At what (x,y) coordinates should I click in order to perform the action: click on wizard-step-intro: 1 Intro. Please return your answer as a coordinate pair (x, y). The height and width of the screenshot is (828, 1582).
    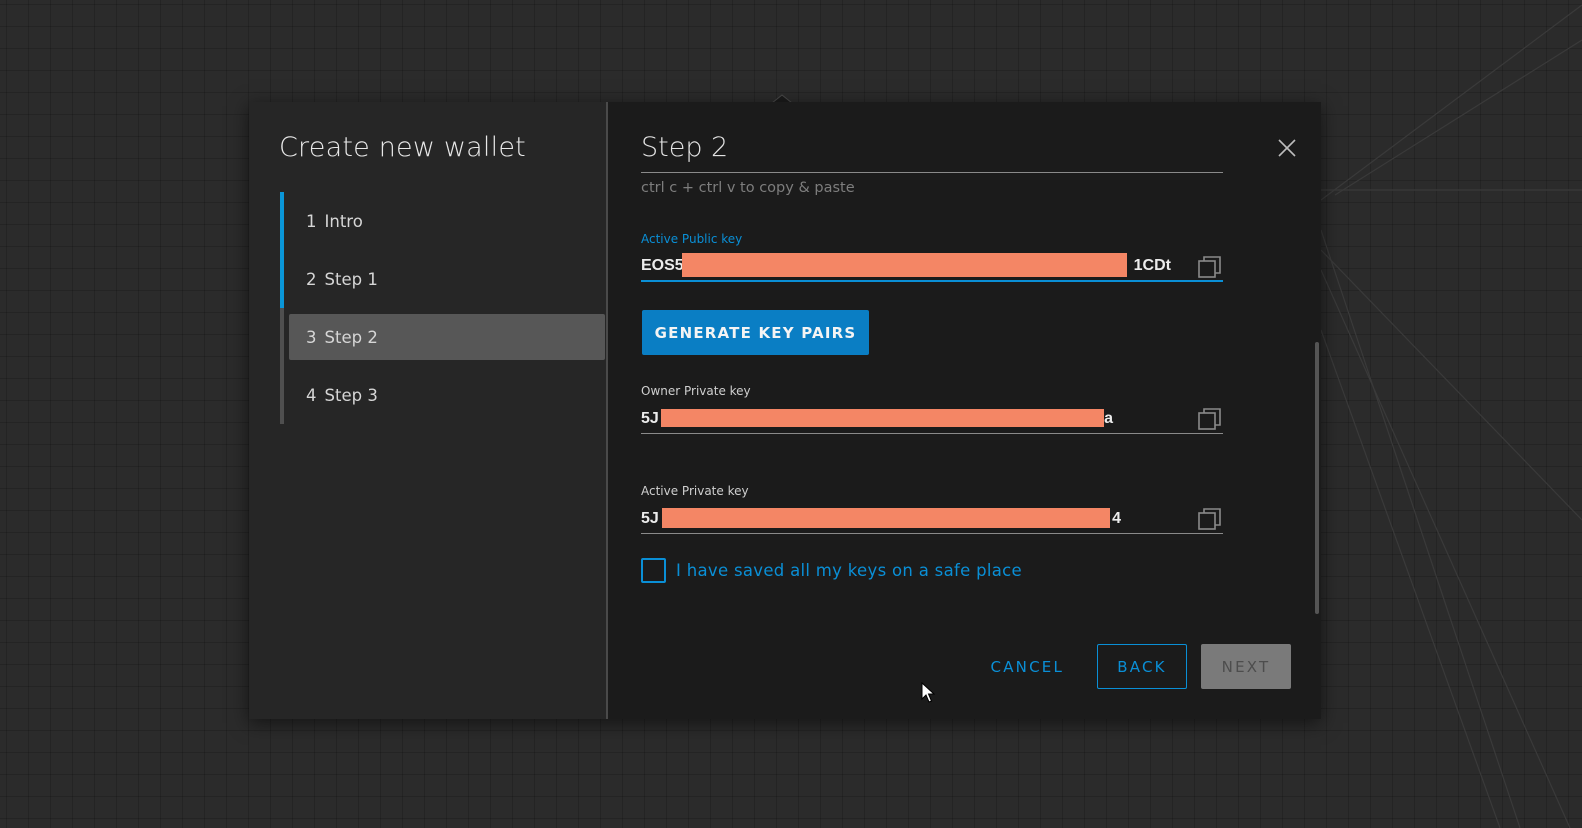
    Looking at the image, I should click on (442, 221).